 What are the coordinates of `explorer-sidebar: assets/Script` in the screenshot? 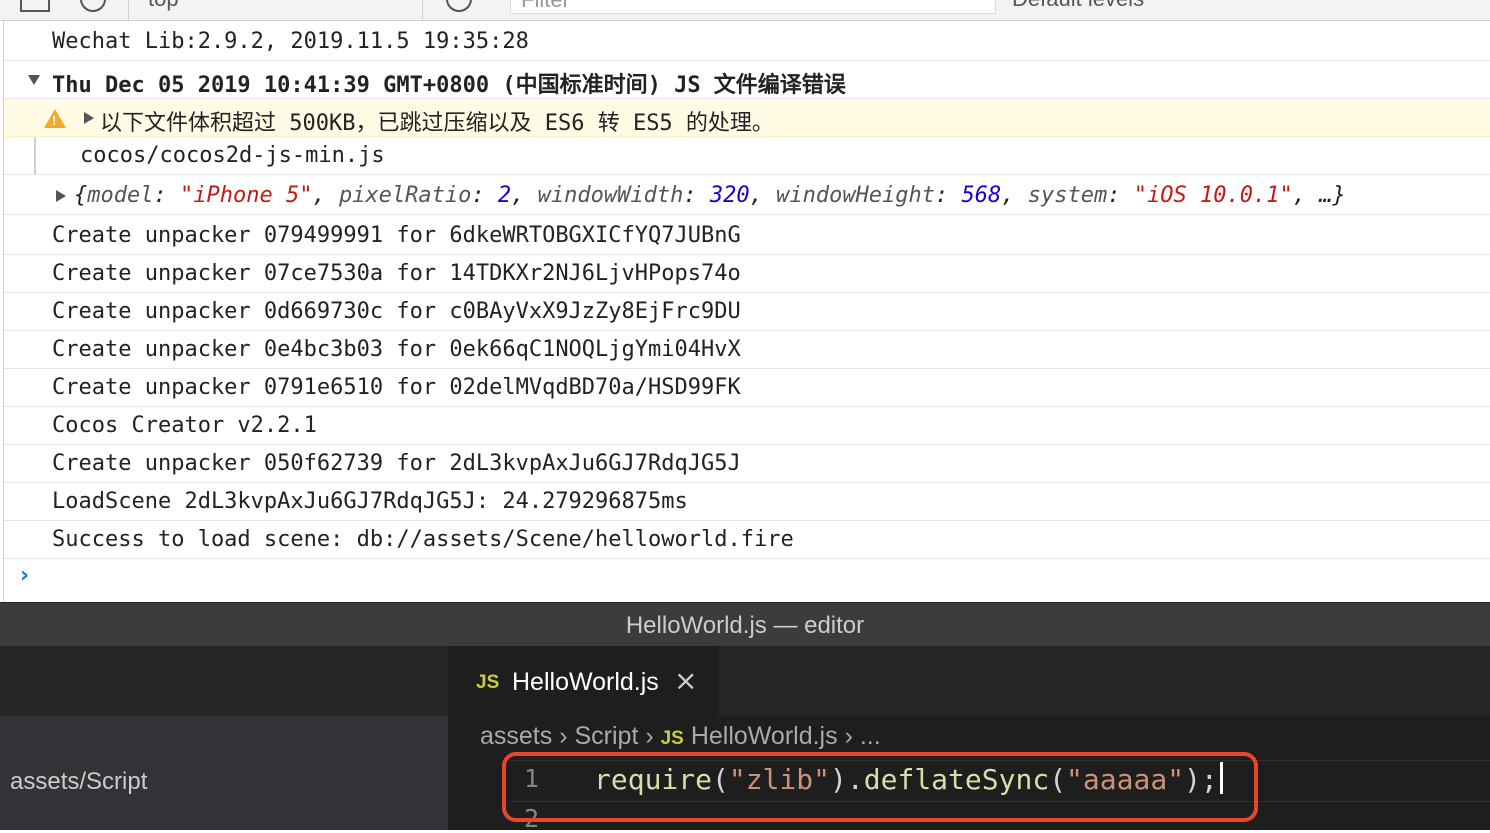 It's located at (224, 773).